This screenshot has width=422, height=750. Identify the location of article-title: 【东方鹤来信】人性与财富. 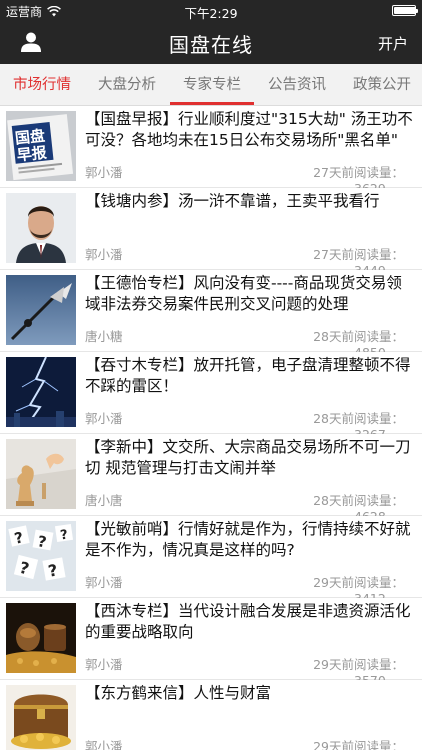
(178, 693).